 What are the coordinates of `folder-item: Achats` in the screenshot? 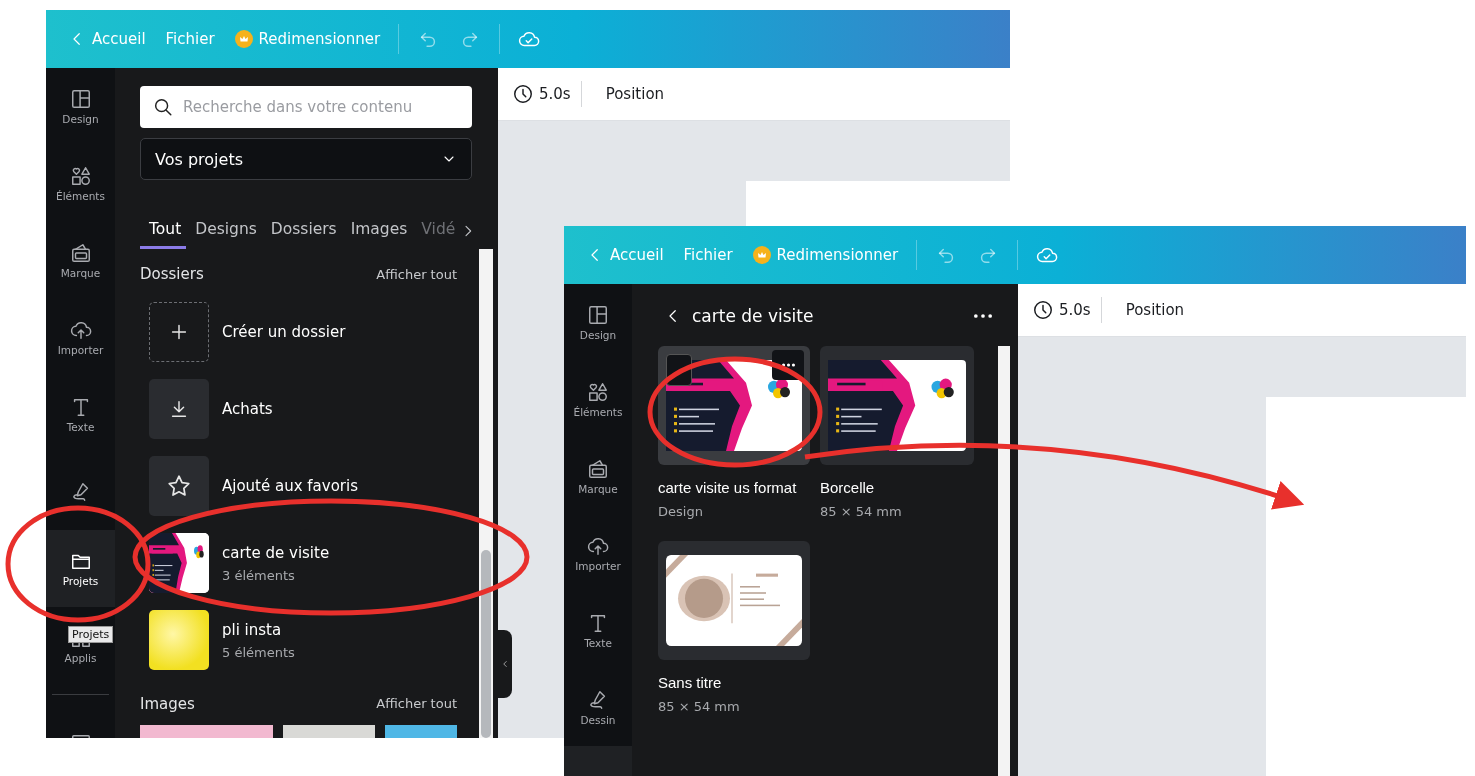 It's located at (298, 409).